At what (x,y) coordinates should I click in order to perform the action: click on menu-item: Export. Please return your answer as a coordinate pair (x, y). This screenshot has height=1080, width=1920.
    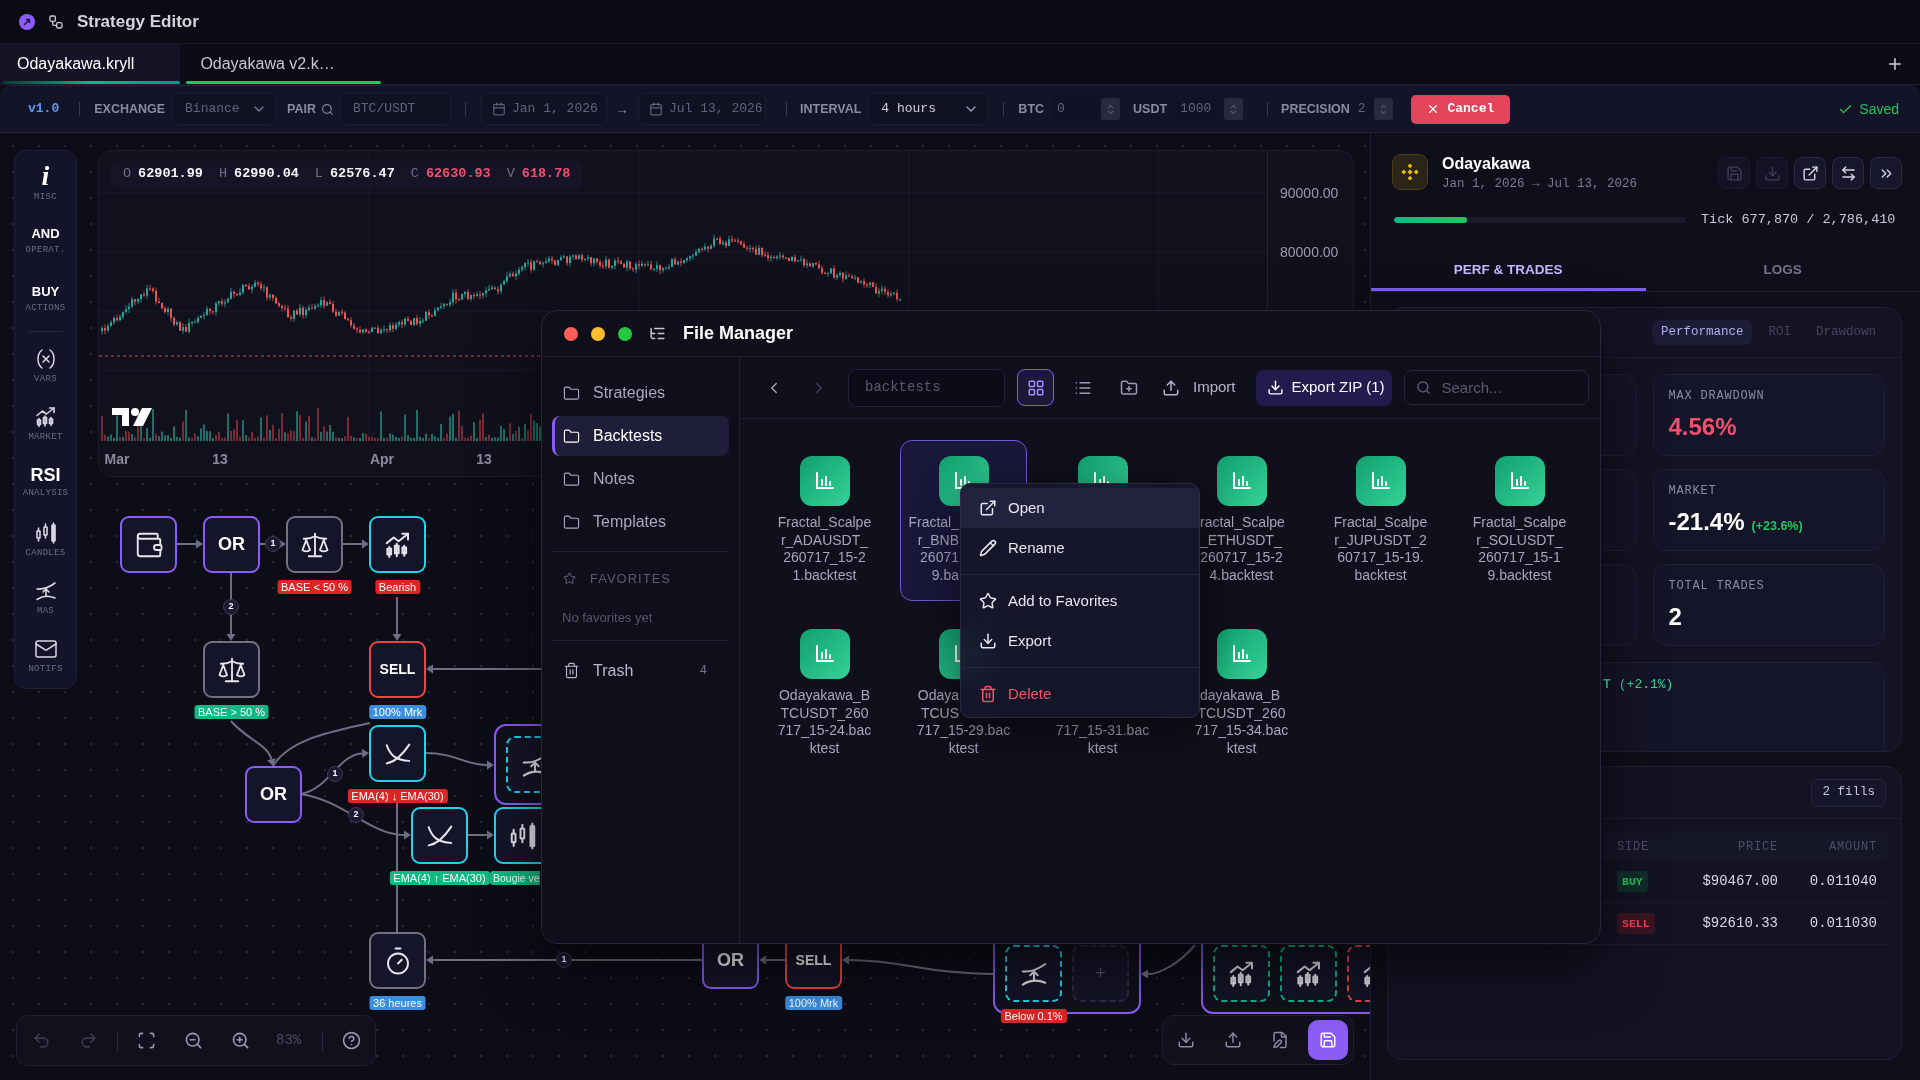
    Looking at the image, I should click on (1080, 641).